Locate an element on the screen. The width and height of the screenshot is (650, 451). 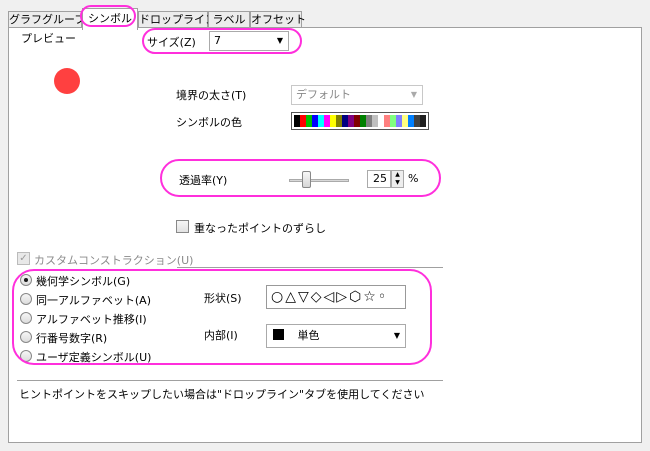
transparency-label: 透過率(Y) is located at coordinates (203, 180).